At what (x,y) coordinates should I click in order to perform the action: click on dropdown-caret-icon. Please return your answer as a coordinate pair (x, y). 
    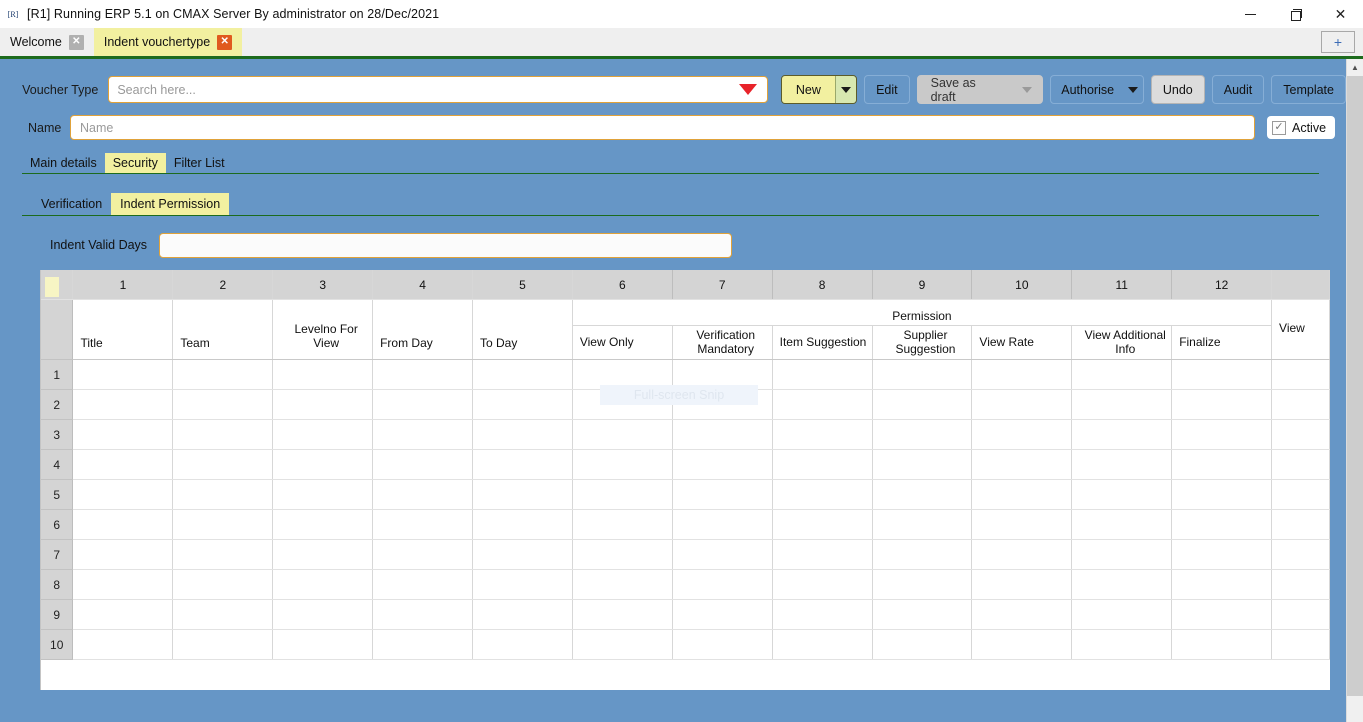
    Looking at the image, I should click on (747, 89).